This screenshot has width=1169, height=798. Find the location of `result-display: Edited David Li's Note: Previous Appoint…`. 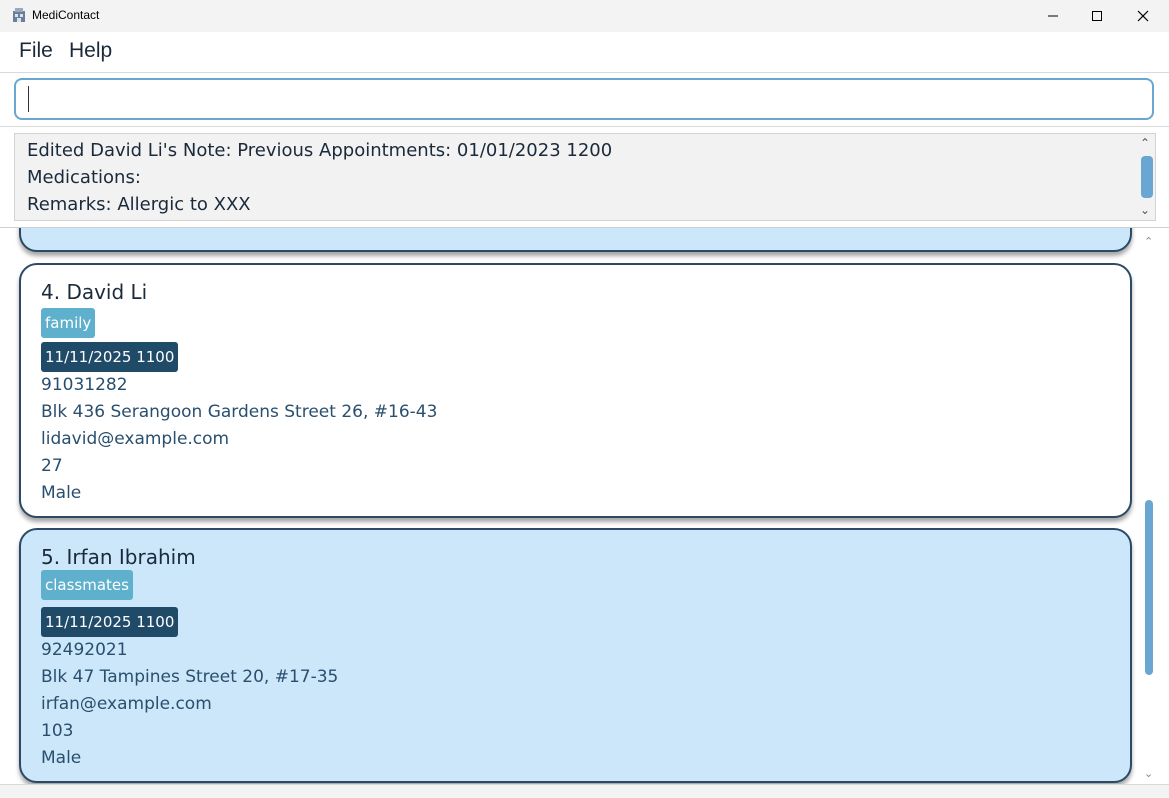

result-display: Edited David Li's Note: Previous Appoint… is located at coordinates (585, 177).